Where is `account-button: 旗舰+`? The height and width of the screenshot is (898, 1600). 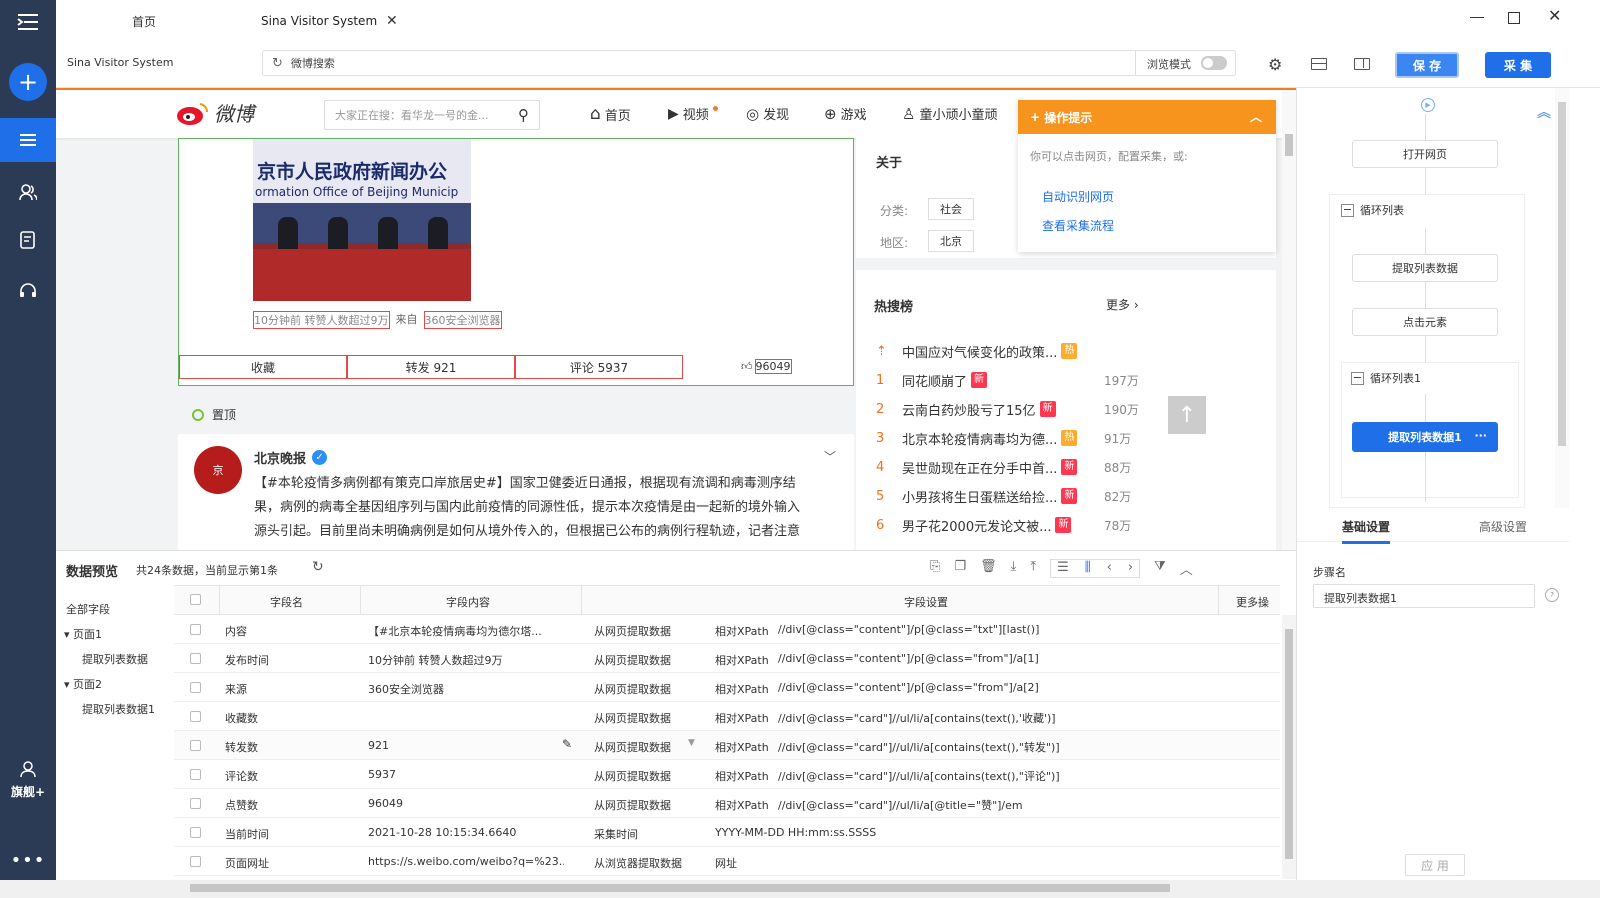 account-button: 旗舰+ is located at coordinates (28, 780).